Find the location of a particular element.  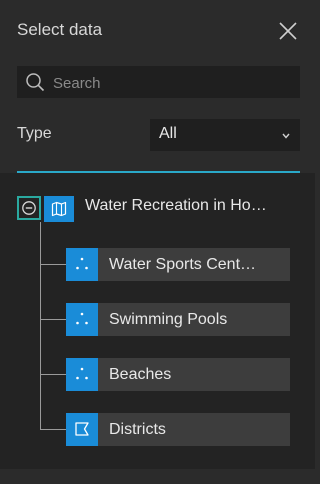

collapse-minus-icon is located at coordinates (29, 208).